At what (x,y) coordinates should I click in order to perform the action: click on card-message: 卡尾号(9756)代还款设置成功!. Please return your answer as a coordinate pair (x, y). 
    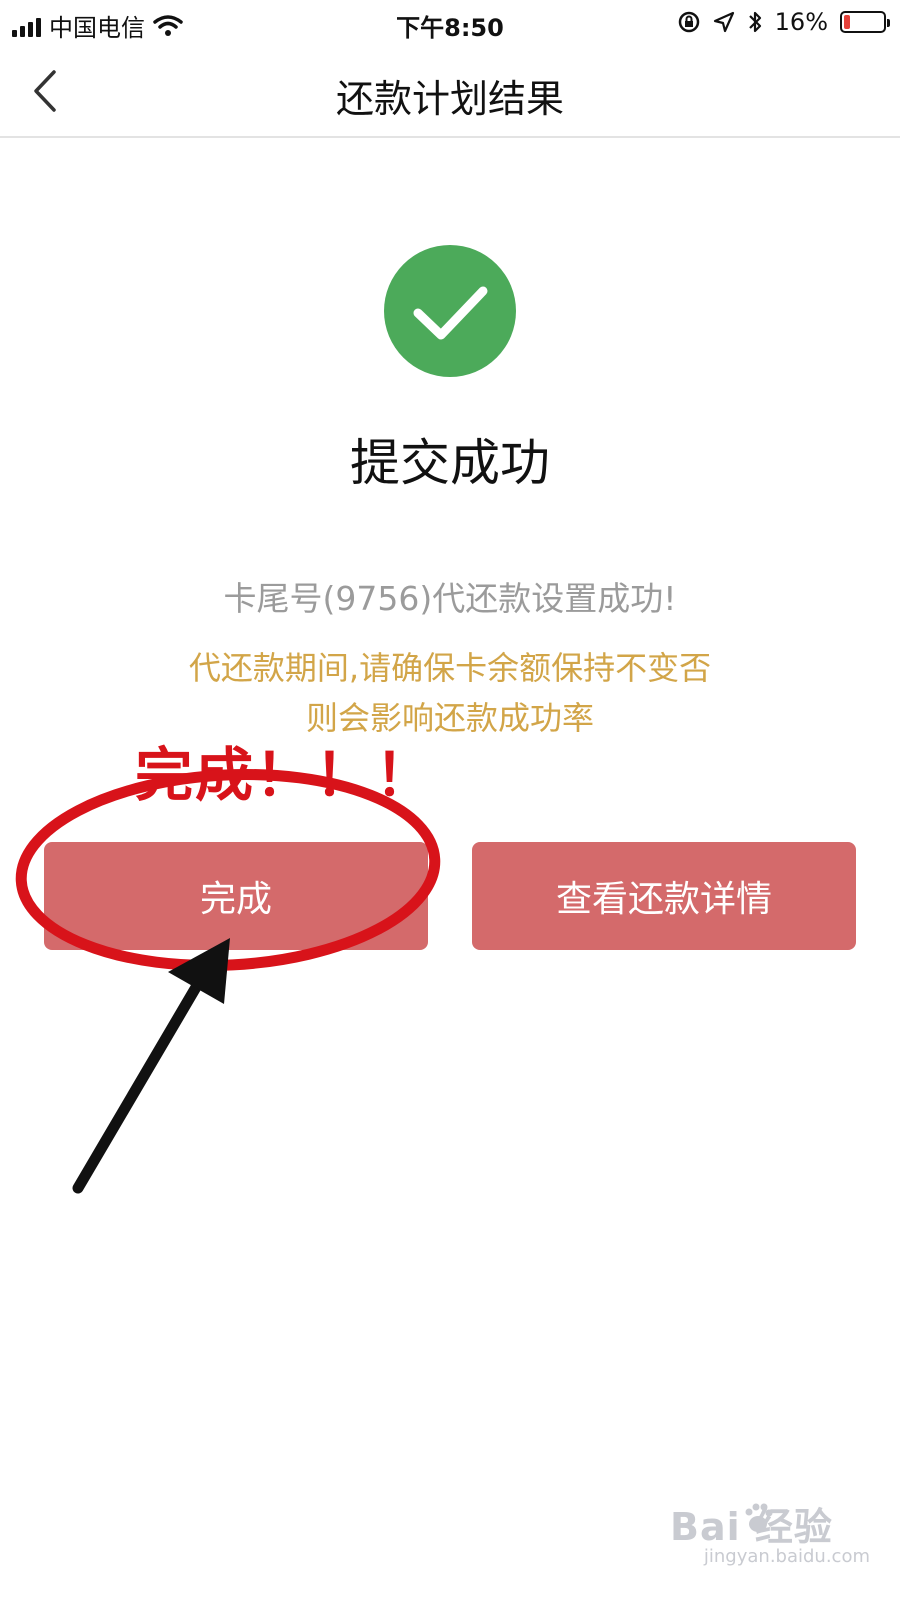
    Looking at the image, I should click on (450, 598).